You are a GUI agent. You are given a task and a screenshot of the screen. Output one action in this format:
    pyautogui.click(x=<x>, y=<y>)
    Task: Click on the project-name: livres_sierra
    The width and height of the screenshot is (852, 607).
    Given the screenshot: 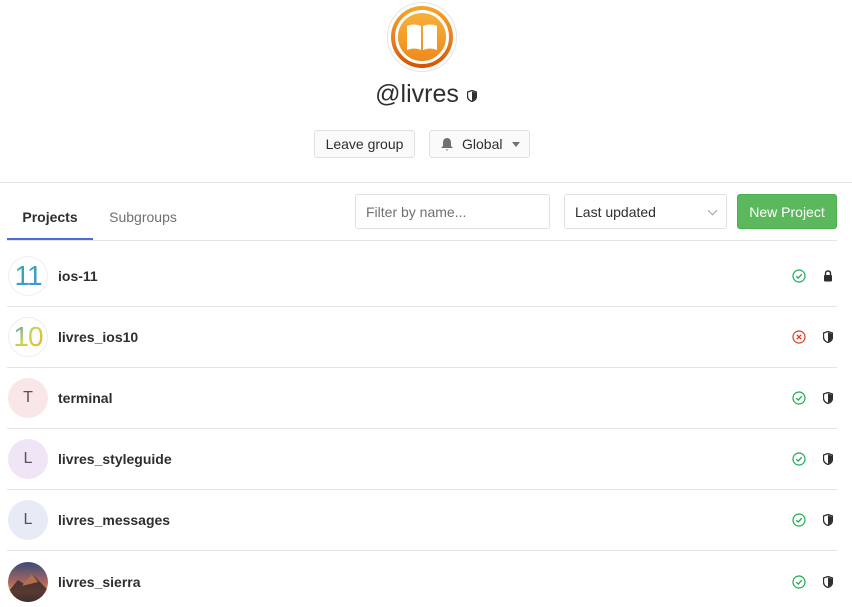 What is the action you would take?
    pyautogui.click(x=99, y=582)
    